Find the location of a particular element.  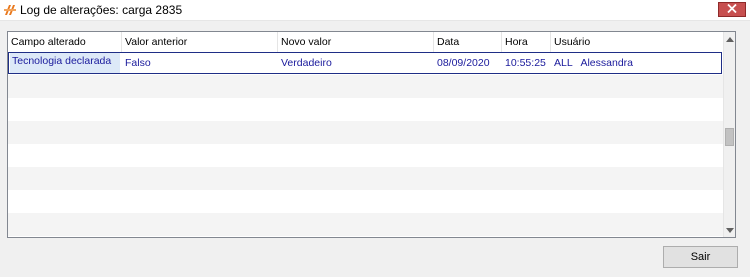

column-header-usuario: Usuário is located at coordinates (637, 42).